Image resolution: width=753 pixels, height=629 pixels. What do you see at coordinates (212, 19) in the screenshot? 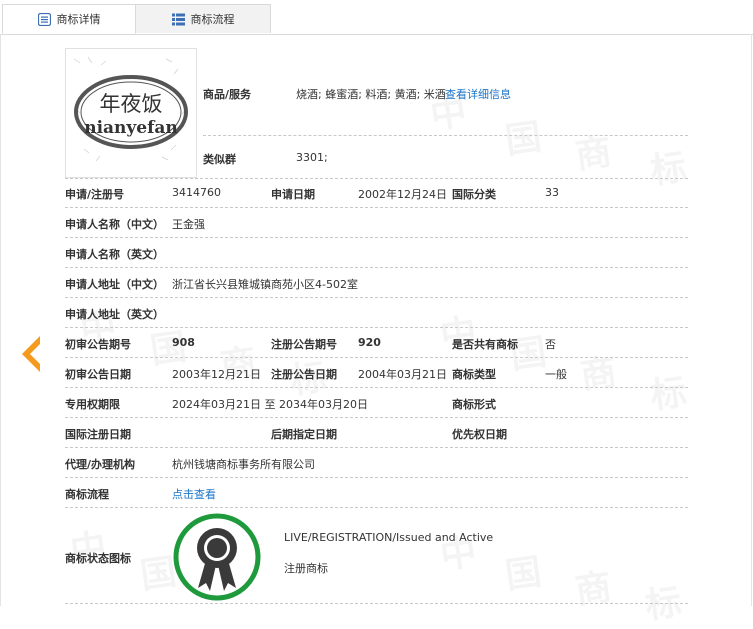
I see `tab-label: 商标流程` at bounding box center [212, 19].